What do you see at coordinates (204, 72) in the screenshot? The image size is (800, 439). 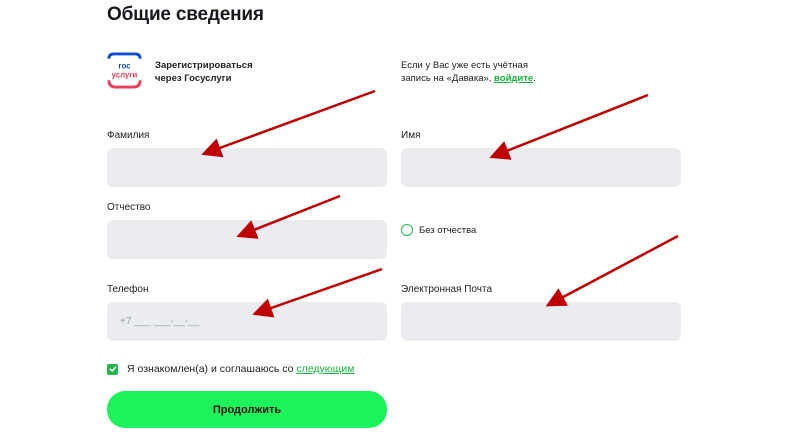 I see `gosuslugi-register-link: Зарегистрироваться через Госуслуги` at bounding box center [204, 72].